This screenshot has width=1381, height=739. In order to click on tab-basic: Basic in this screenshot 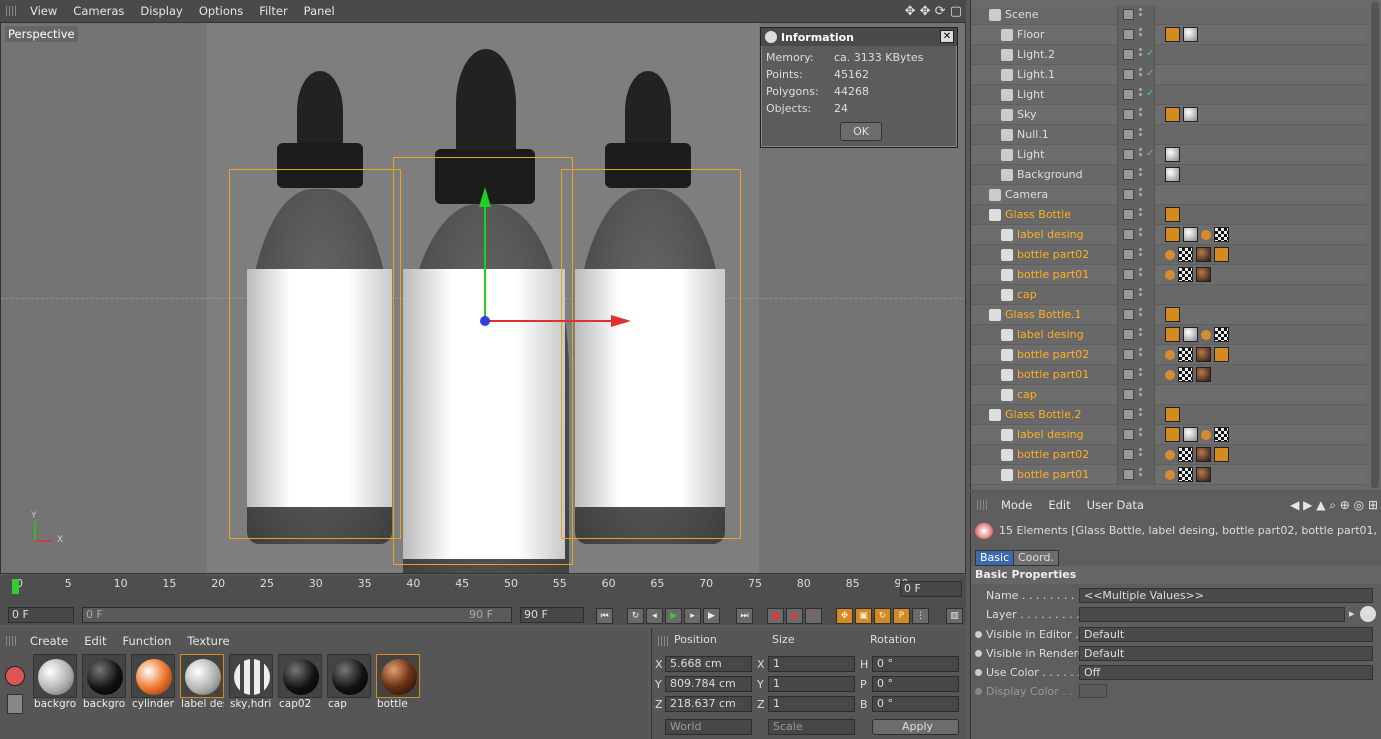, I will do `click(995, 558)`.